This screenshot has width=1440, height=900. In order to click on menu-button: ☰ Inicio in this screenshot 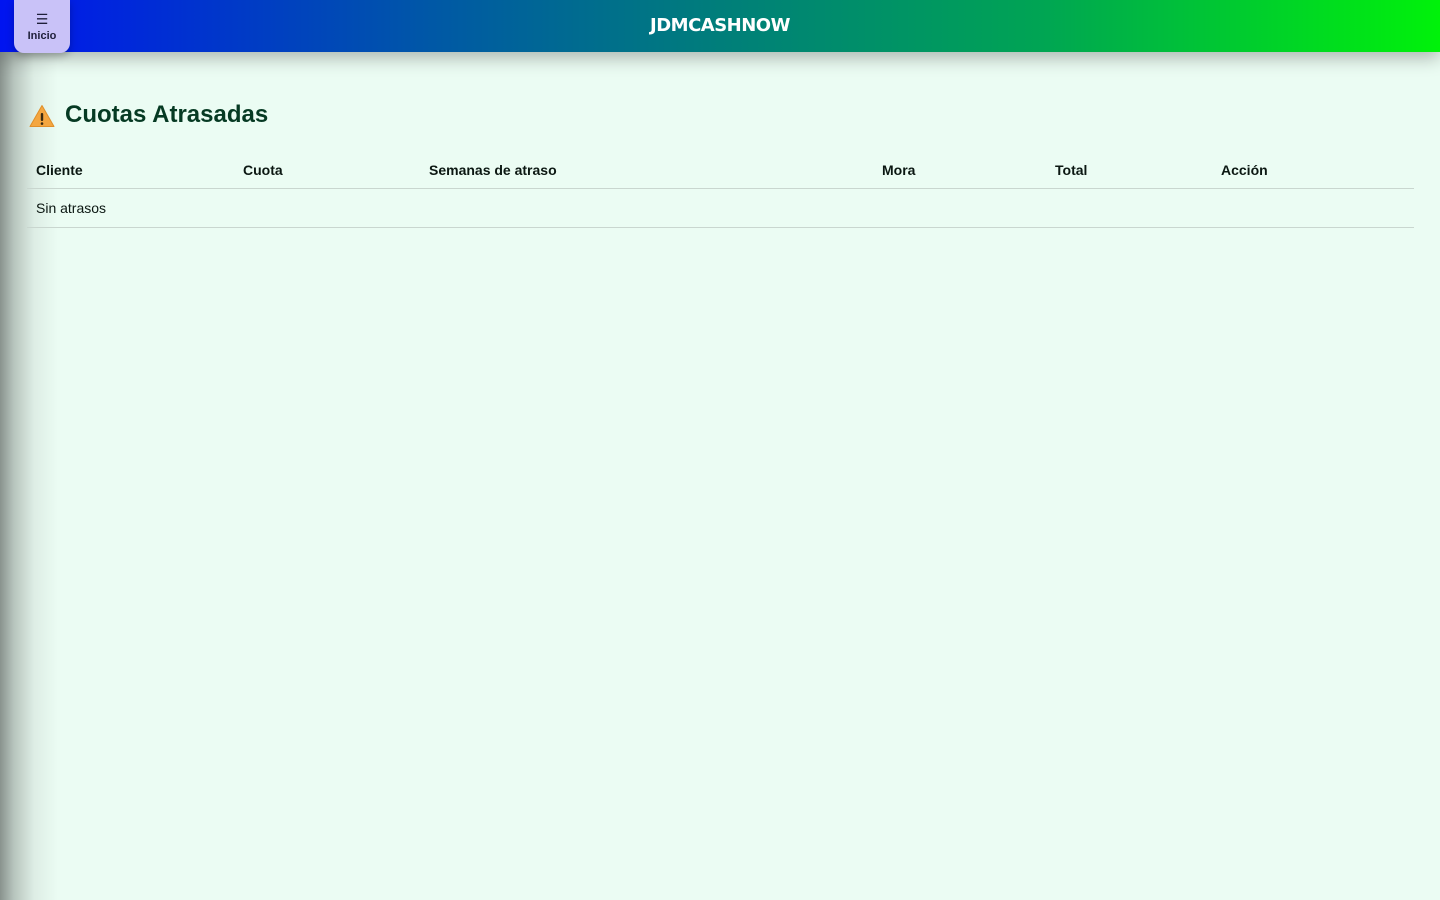, I will do `click(42, 26)`.